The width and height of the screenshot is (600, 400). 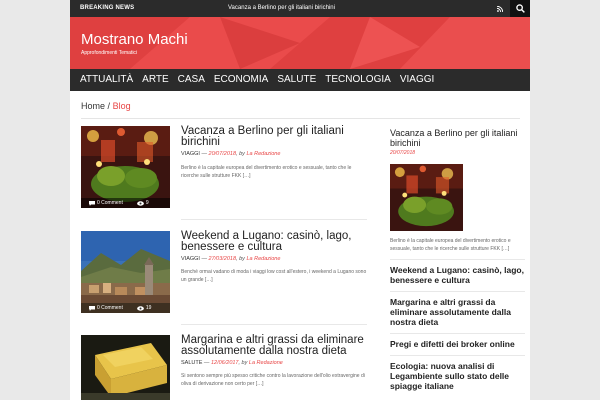 What do you see at coordinates (417, 80) in the screenshot?
I see `nav-item-viaggi: VIAGGI` at bounding box center [417, 80].